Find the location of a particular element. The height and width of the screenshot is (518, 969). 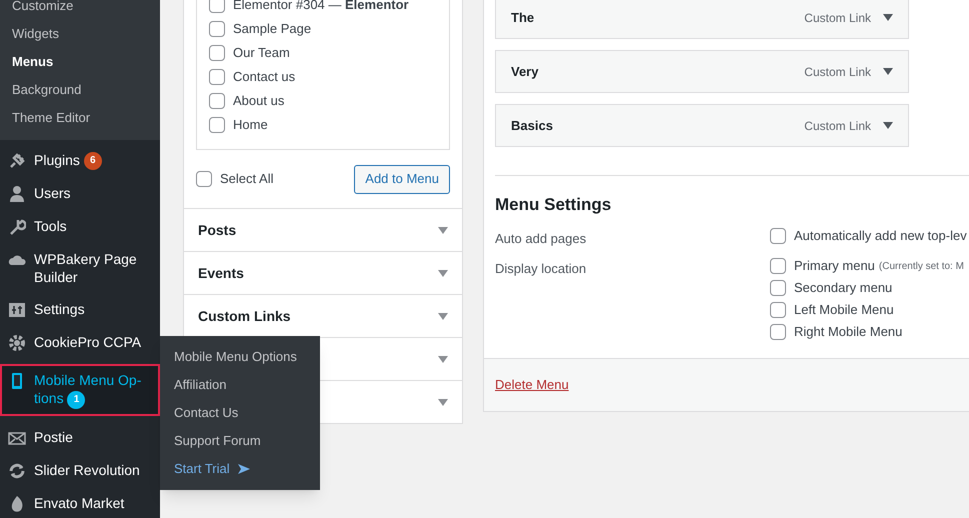

page-label: Home is located at coordinates (250, 125).